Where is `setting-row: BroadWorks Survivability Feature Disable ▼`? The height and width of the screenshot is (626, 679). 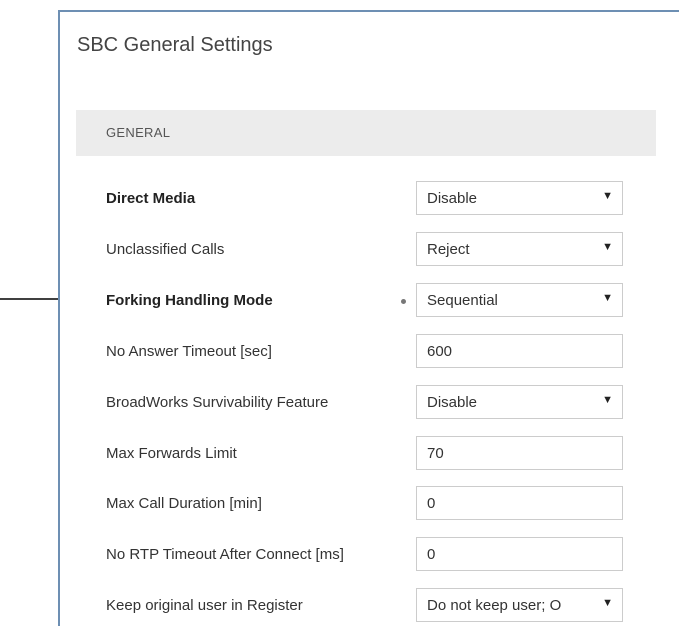
setting-row: BroadWorks Survivability Feature Disable ▼ is located at coordinates (369, 402).